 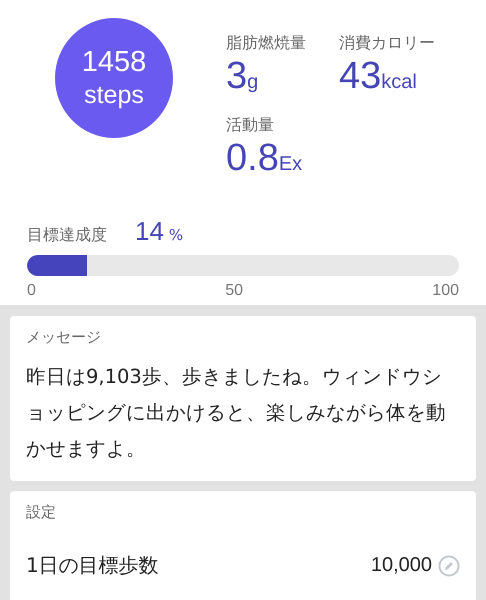 I want to click on goal-percent: 14, so click(x=149, y=231).